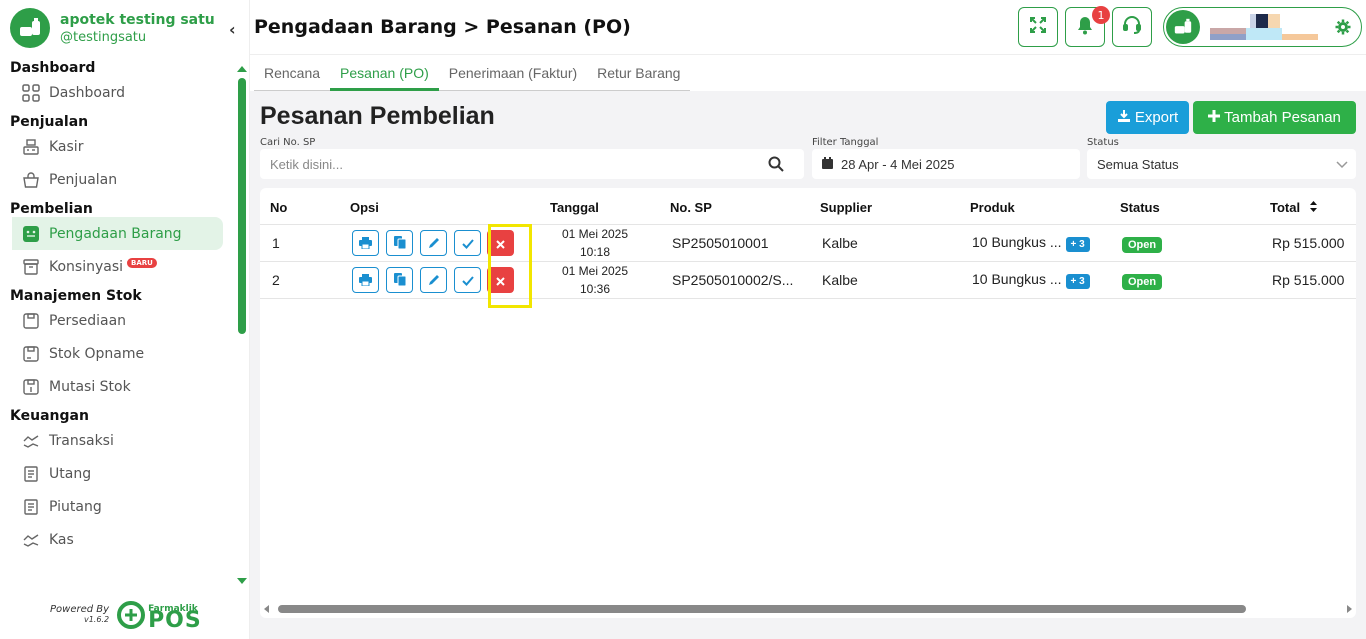 Image resolution: width=1366 pixels, height=639 pixels. I want to click on sidebar-scrollbar, so click(242, 325).